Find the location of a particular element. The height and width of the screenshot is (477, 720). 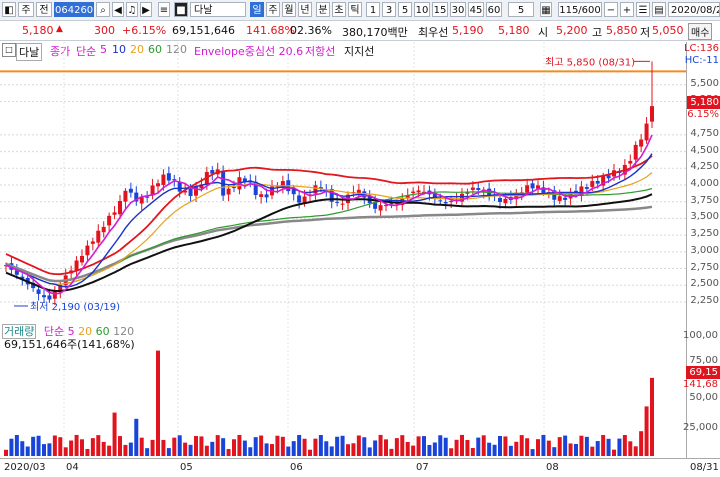

zoom-out-icon: − is located at coordinates (611, 9).